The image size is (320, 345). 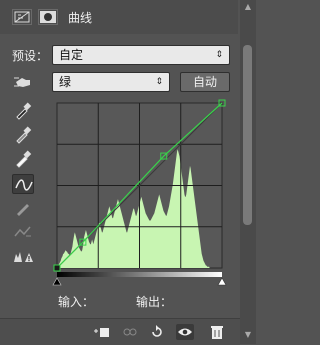 I want to click on black-point-slider, so click(x=57, y=281).